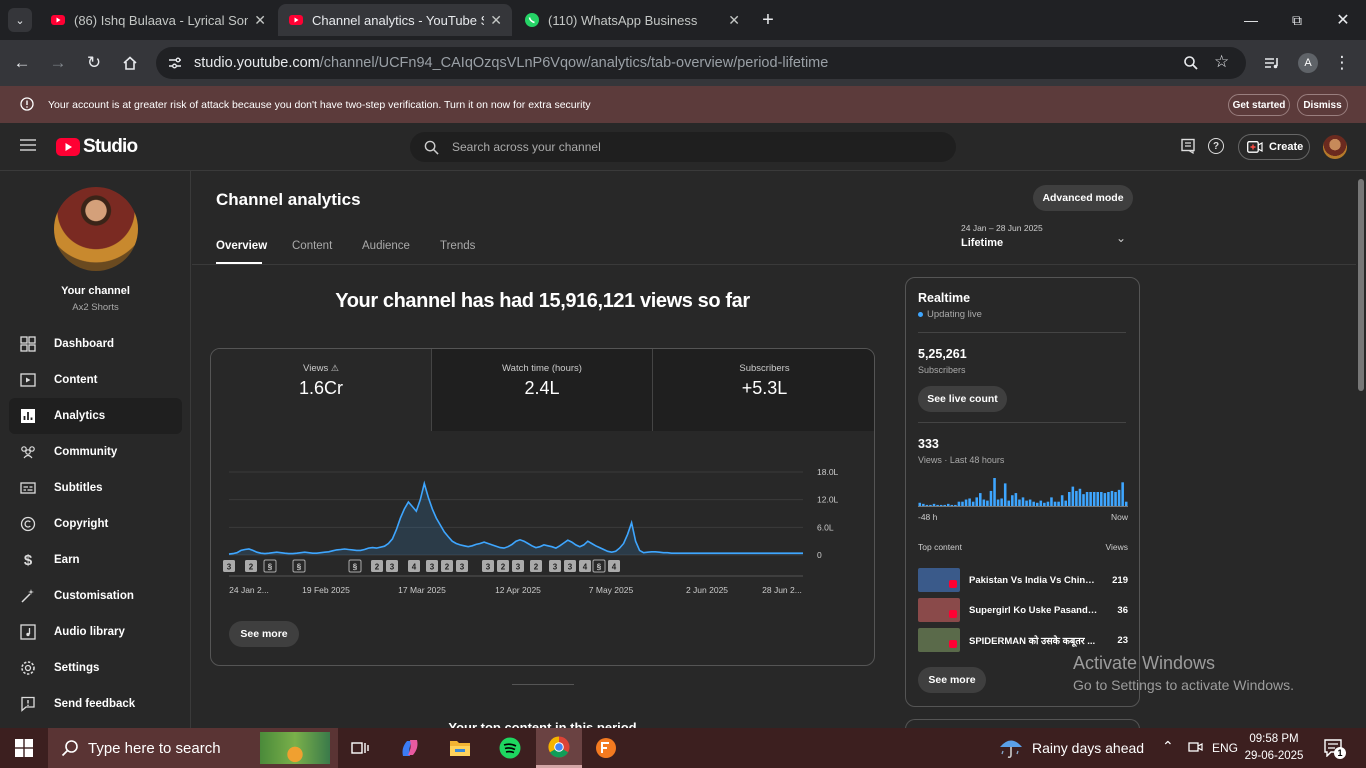 The width and height of the screenshot is (1366, 768). What do you see at coordinates (28, 668) in the screenshot?
I see `settings-icon` at bounding box center [28, 668].